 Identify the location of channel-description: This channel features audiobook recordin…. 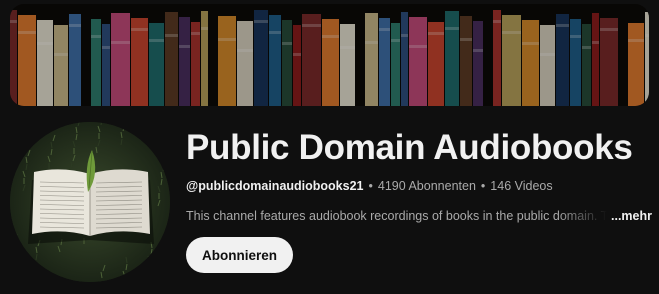
(396, 216).